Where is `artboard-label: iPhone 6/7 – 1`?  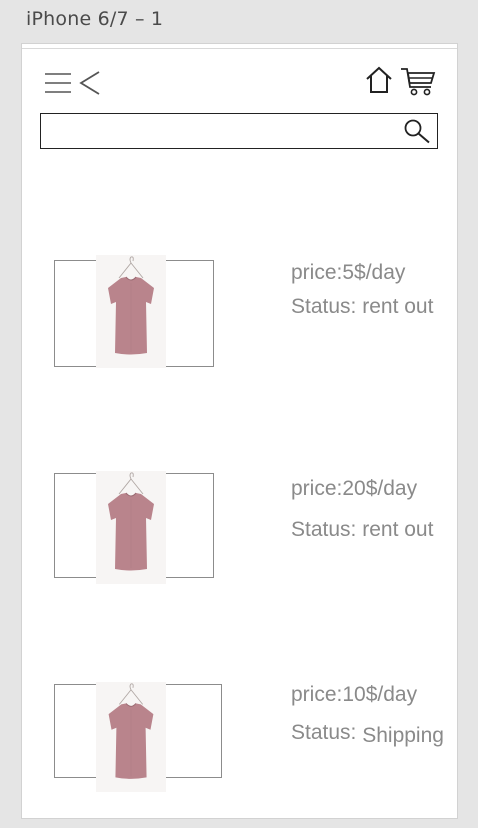 artboard-label: iPhone 6/7 – 1 is located at coordinates (95, 19).